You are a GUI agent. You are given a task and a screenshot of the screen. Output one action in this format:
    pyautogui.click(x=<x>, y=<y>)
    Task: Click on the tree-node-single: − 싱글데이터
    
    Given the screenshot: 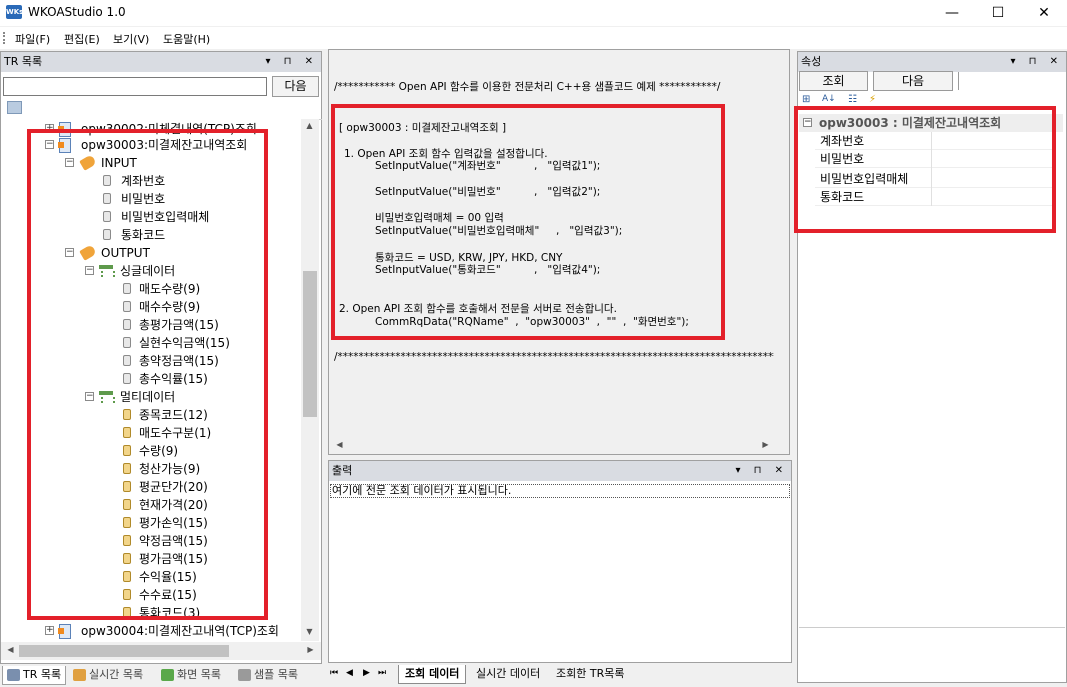 What is the action you would take?
    pyautogui.click(x=151, y=271)
    